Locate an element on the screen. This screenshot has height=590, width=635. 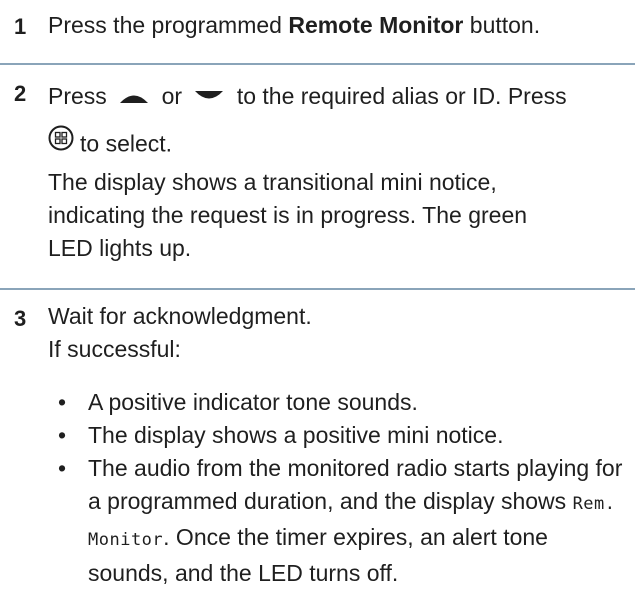
step-number: 3 is located at coordinates (20, 318).